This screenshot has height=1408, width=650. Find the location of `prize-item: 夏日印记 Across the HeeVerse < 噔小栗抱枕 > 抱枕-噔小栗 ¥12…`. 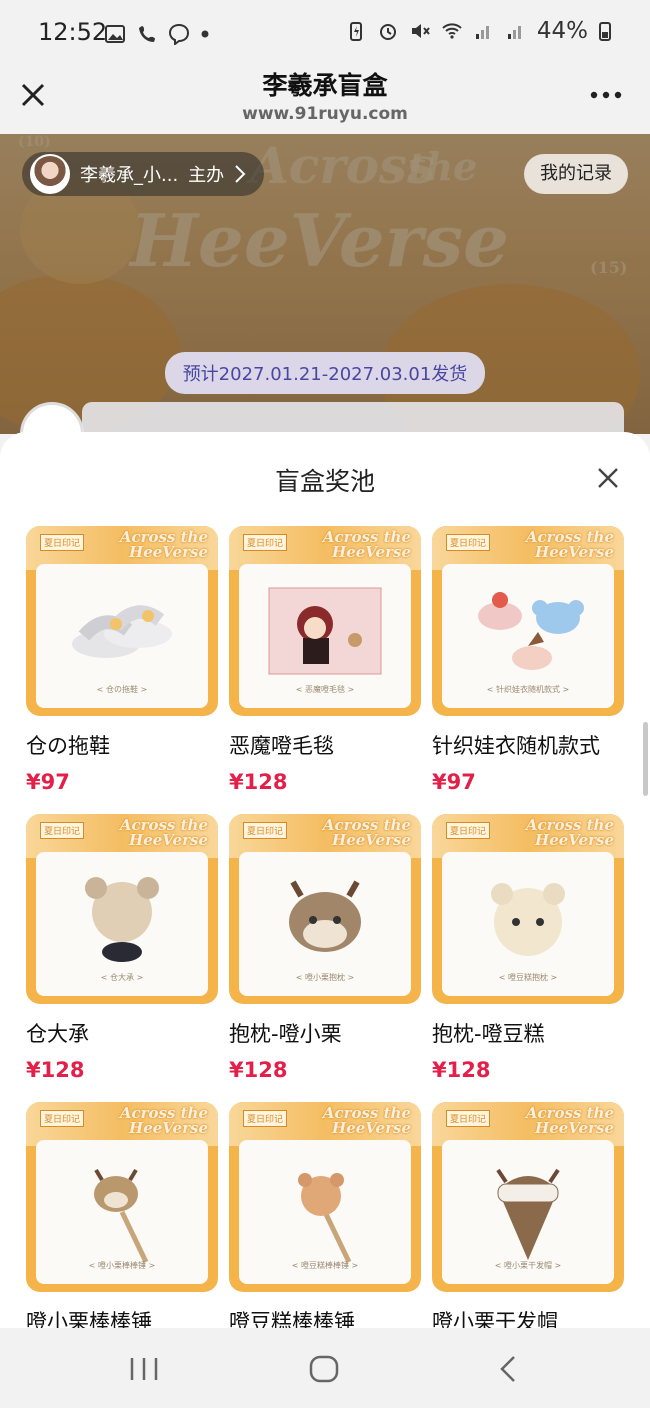

prize-item: 夏日印记 Across the HeeVerse < 噔小栗抱枕 > 抱枕-噔小栗 ¥12… is located at coordinates (325, 948).